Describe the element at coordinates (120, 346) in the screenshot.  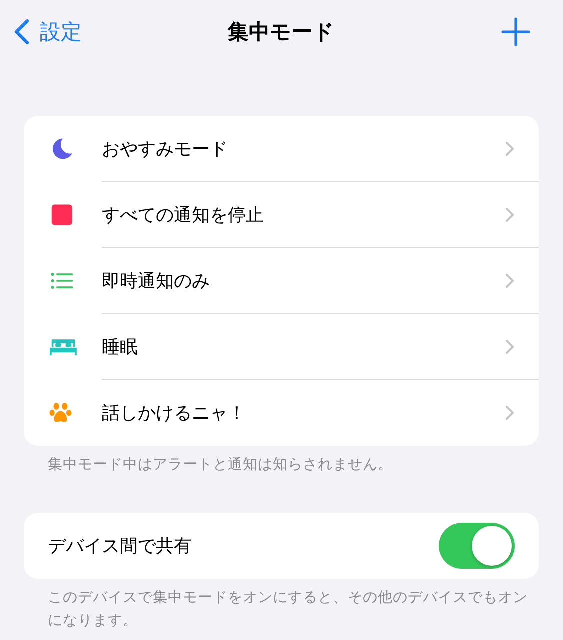
I see `focus-mode-item: 睡眠` at that location.